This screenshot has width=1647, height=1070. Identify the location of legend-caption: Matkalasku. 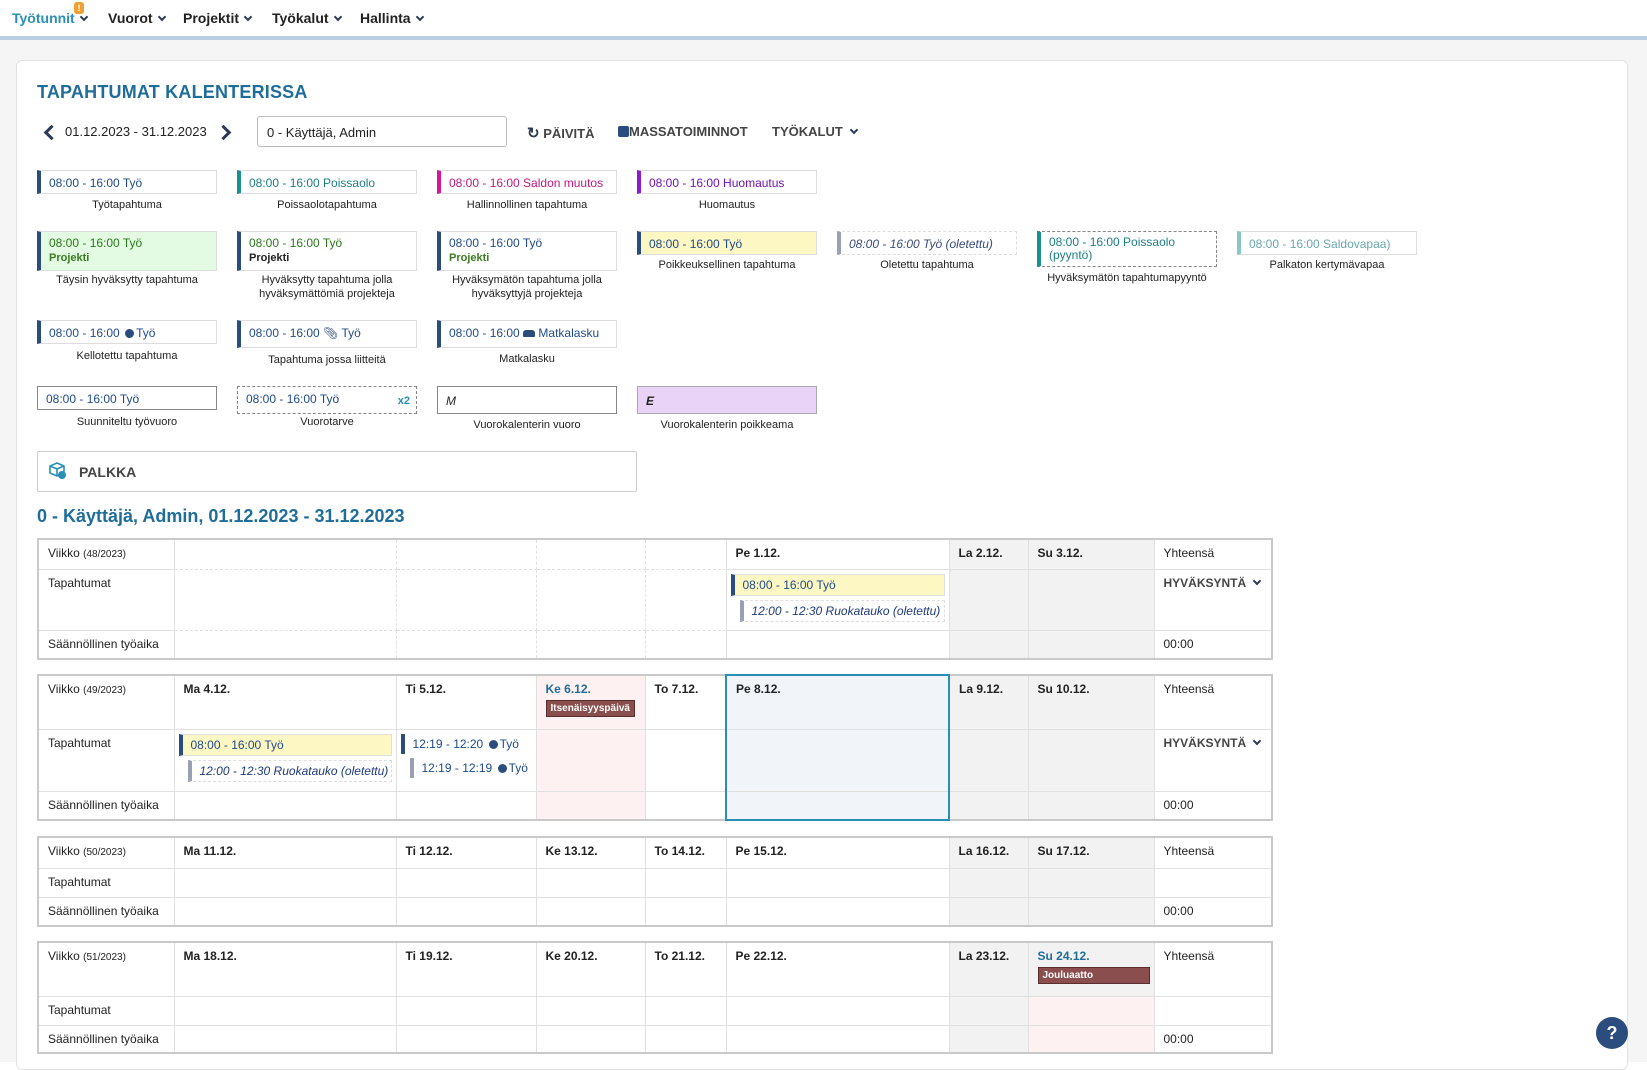
(527, 359).